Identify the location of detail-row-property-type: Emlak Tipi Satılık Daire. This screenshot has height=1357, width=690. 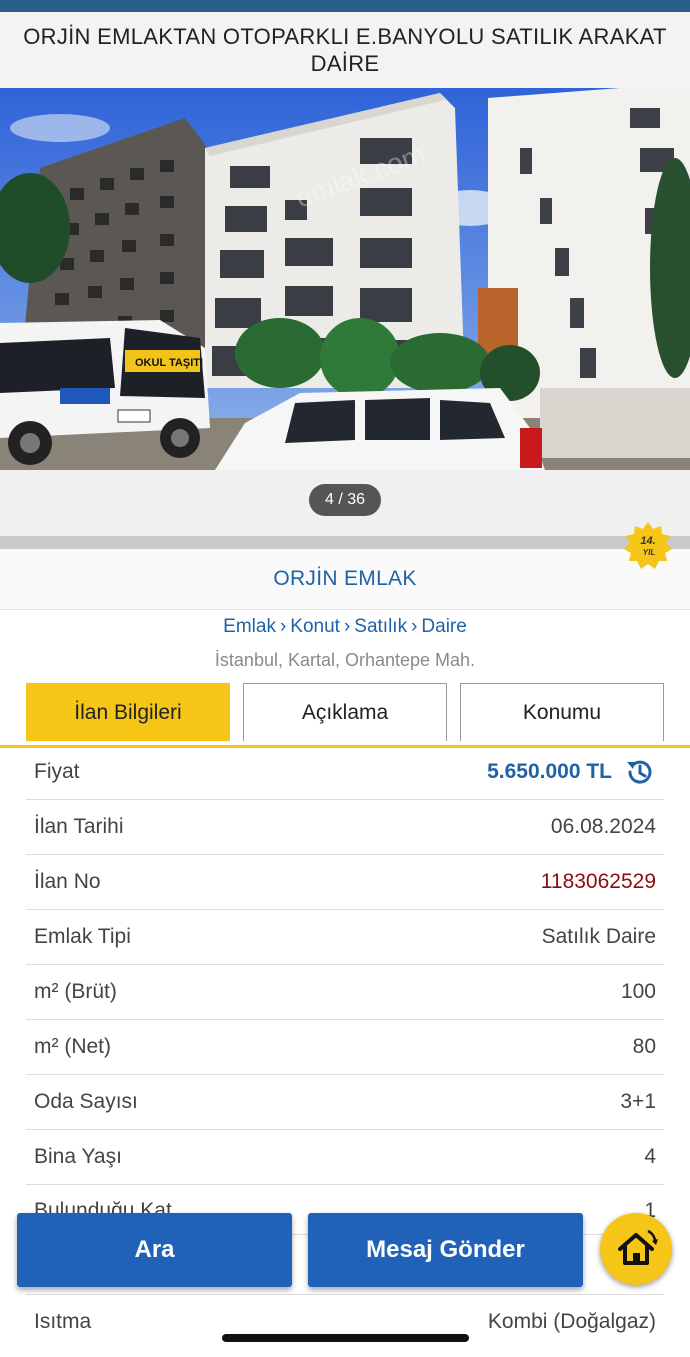
(345, 937).